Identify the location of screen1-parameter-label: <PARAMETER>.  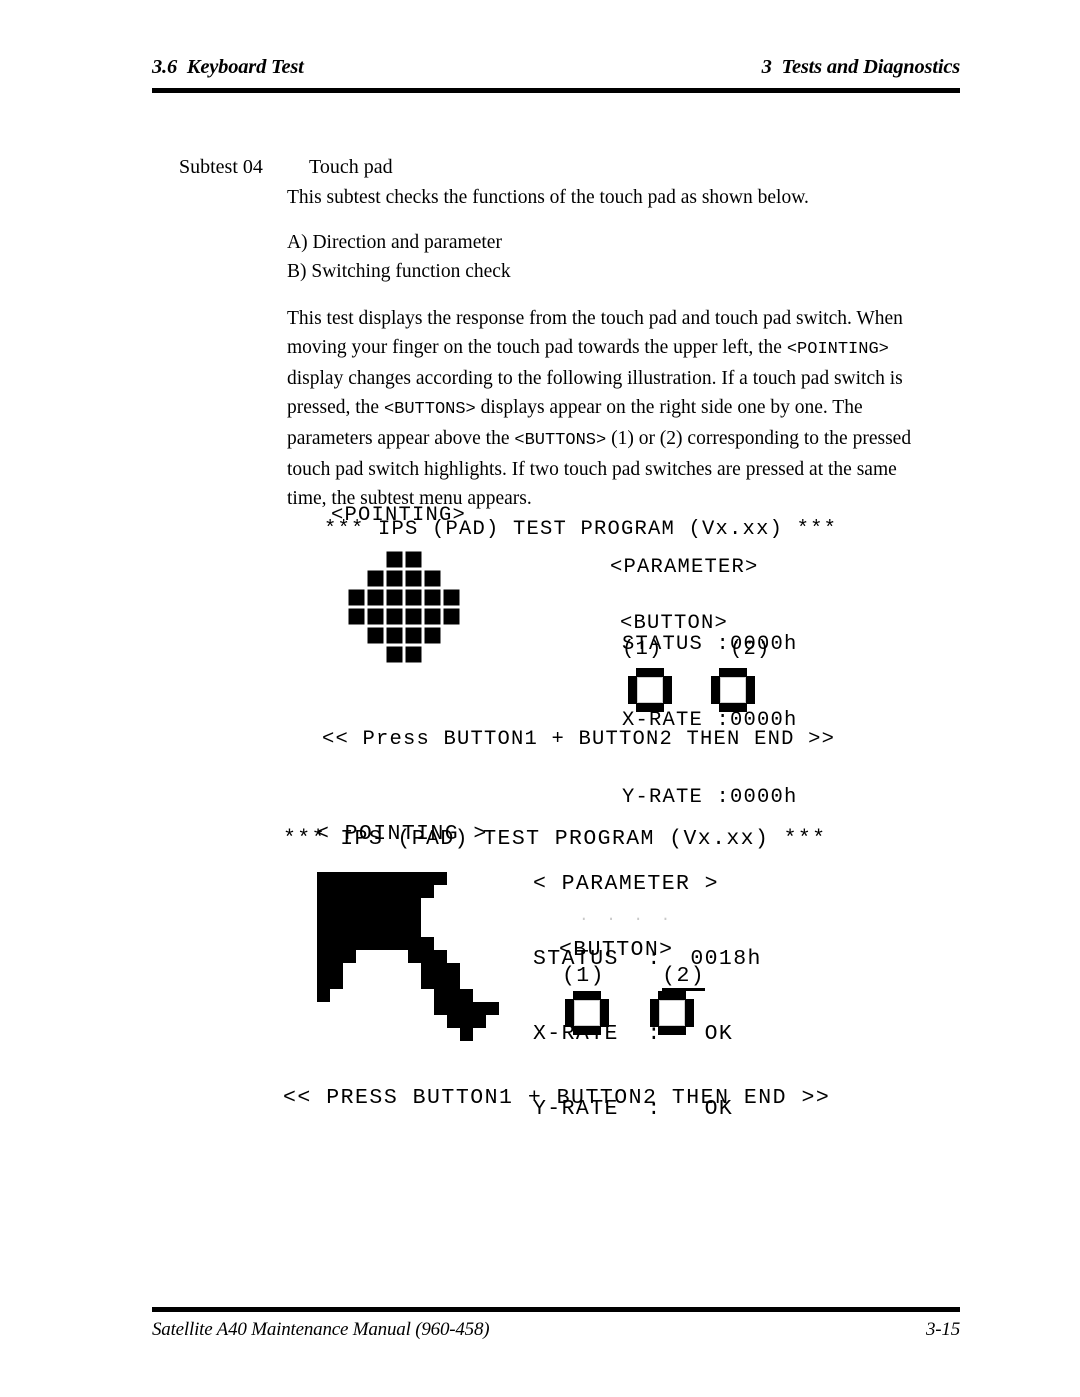
(684, 567).